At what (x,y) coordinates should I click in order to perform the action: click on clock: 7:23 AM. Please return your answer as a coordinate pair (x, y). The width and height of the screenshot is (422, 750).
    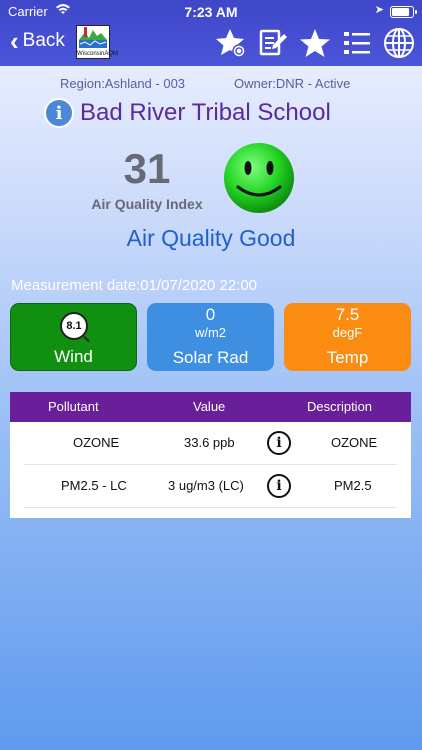
    Looking at the image, I should click on (211, 12).